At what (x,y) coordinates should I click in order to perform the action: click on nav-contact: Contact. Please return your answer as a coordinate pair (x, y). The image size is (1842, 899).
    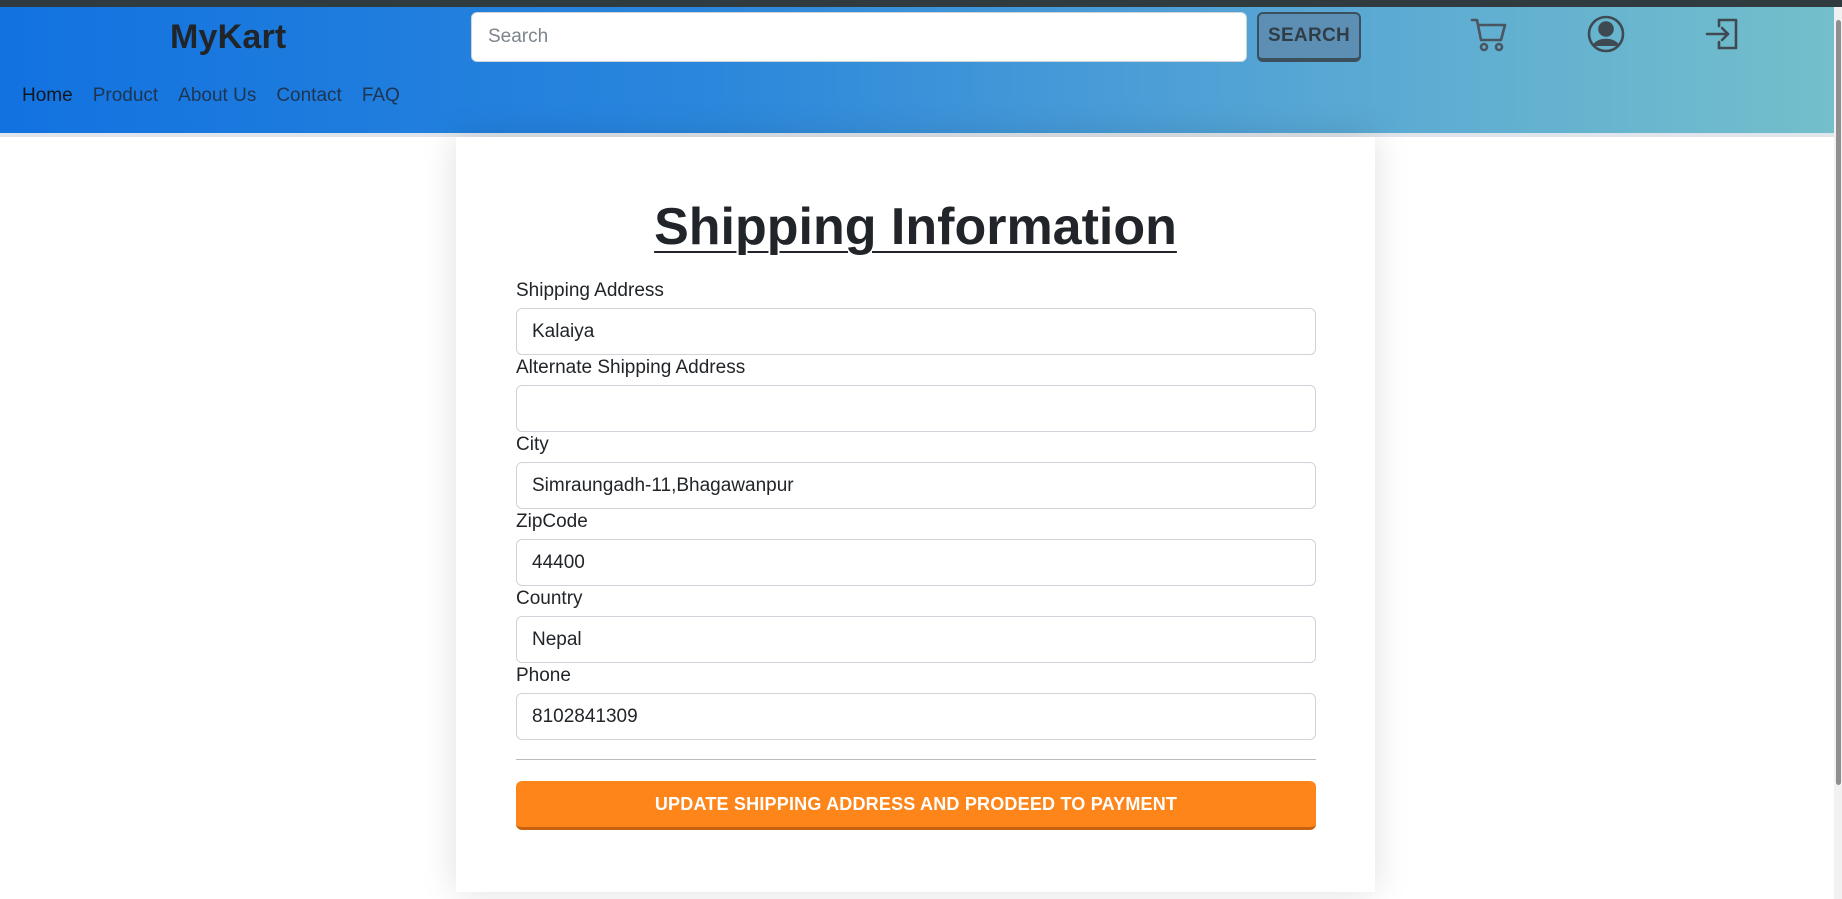
    Looking at the image, I should click on (308, 96).